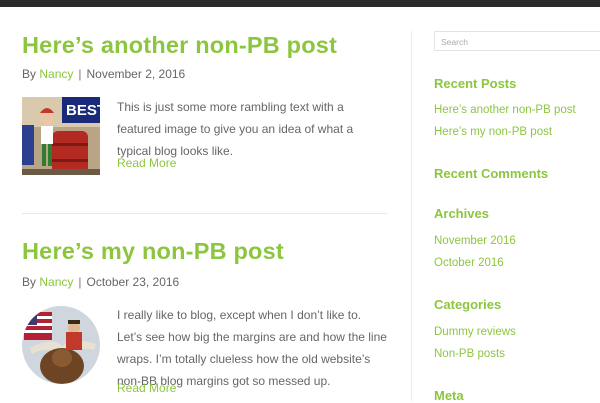 The image size is (600, 403). I want to click on recent-post-link-2: Here’s my non-PB post, so click(493, 132).